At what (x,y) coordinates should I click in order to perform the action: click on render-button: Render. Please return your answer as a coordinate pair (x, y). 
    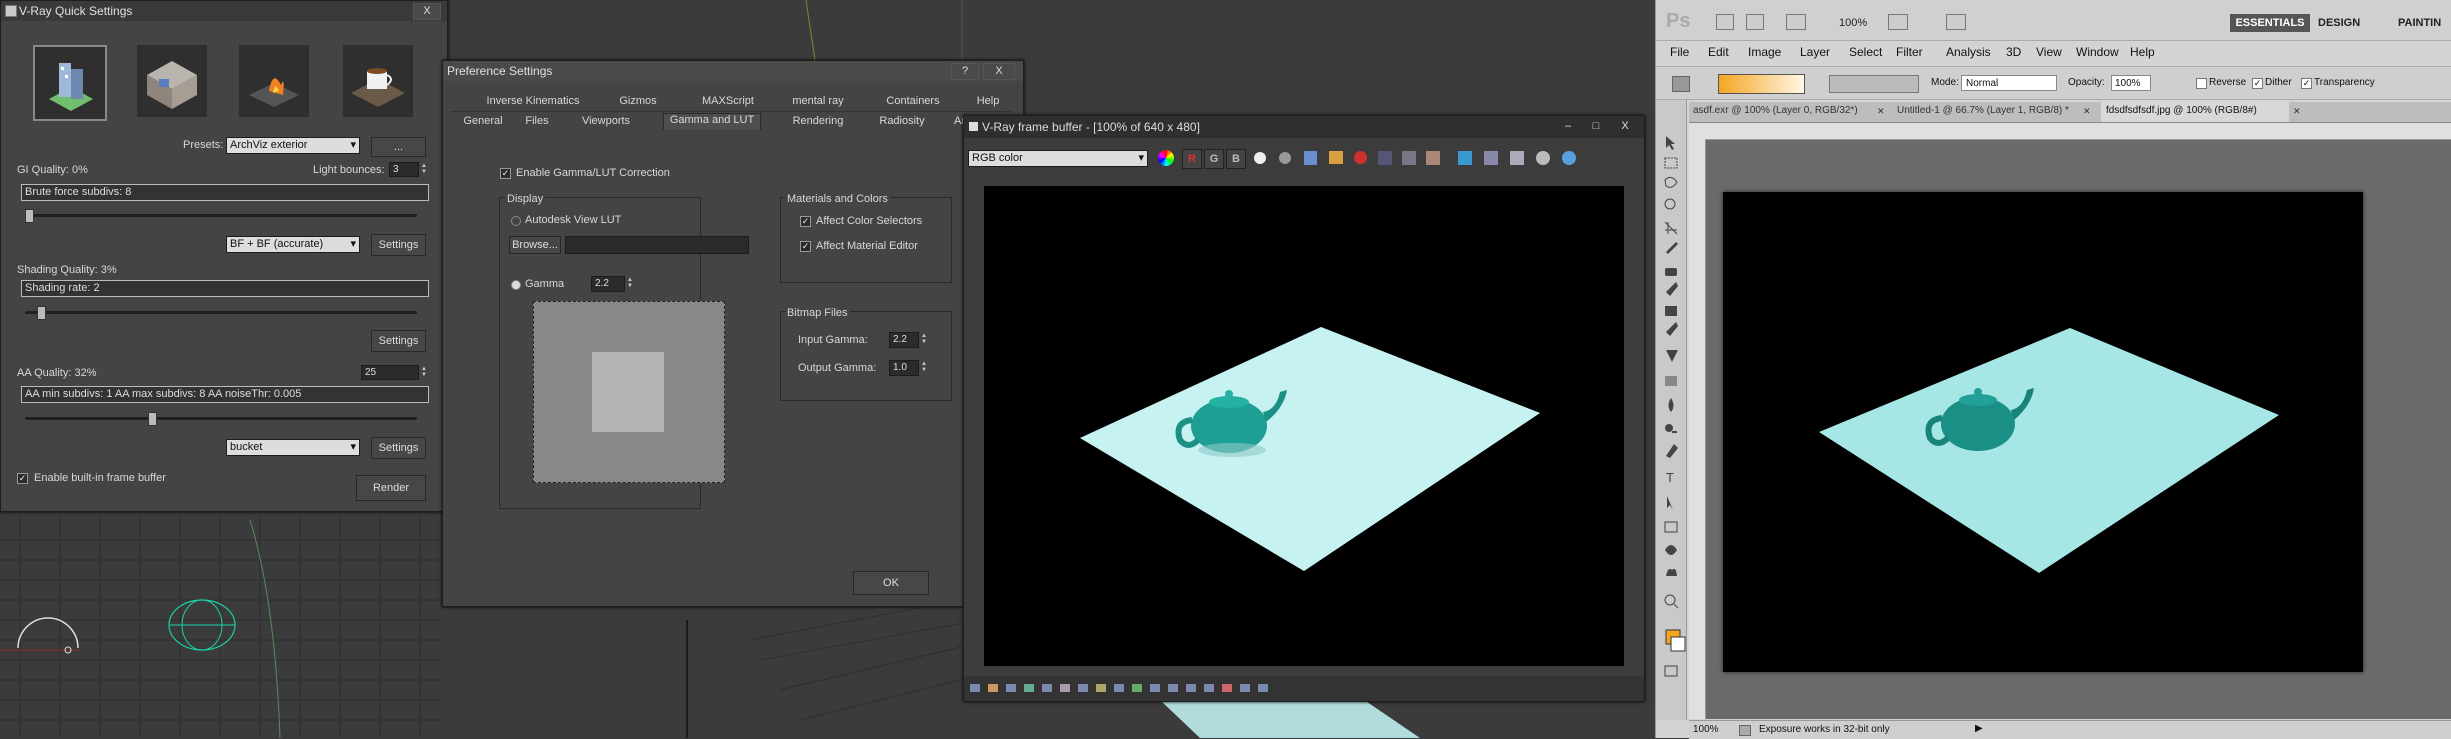
    Looking at the image, I should click on (391, 488).